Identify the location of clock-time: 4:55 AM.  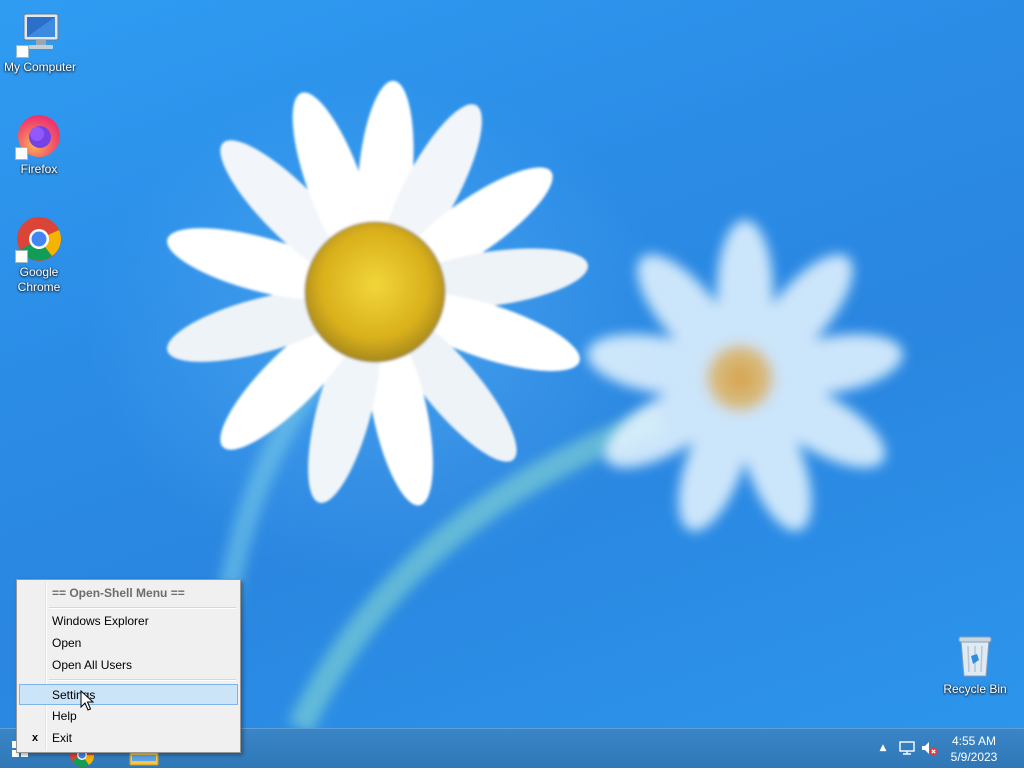
(974, 741).